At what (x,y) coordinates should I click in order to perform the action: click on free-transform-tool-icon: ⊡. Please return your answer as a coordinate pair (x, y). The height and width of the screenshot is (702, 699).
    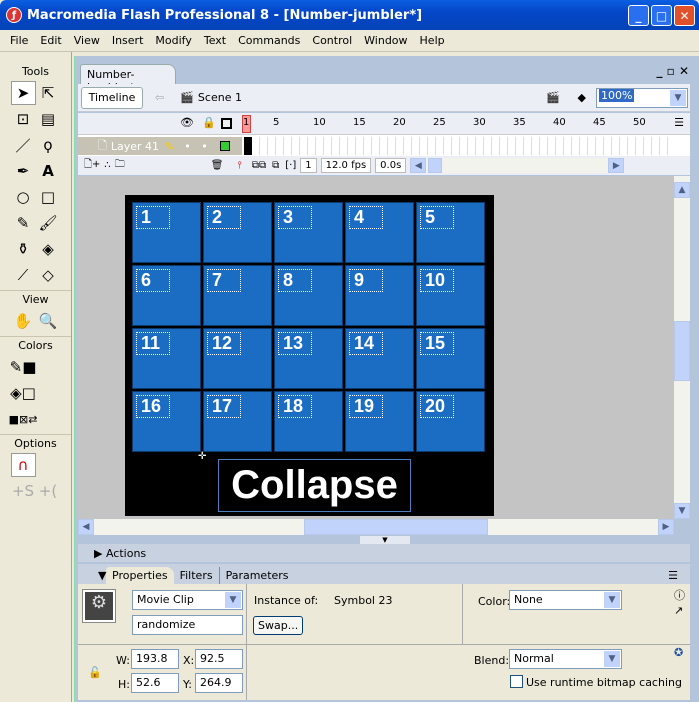
    Looking at the image, I should click on (23, 119).